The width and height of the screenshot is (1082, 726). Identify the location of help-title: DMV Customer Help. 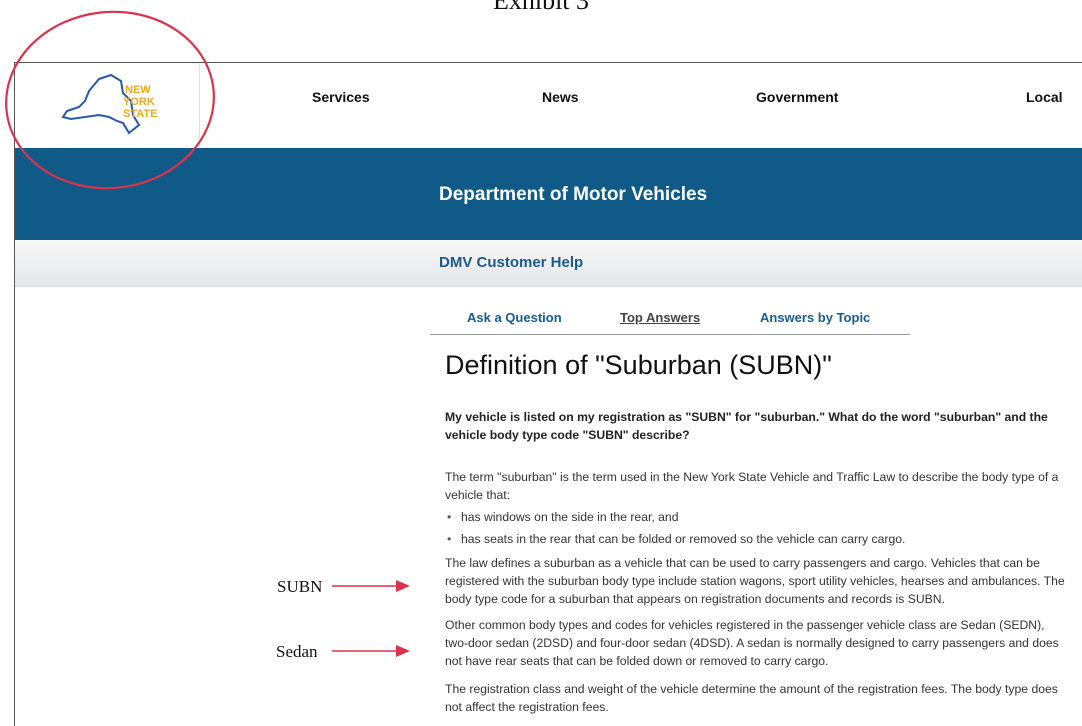
(511, 262).